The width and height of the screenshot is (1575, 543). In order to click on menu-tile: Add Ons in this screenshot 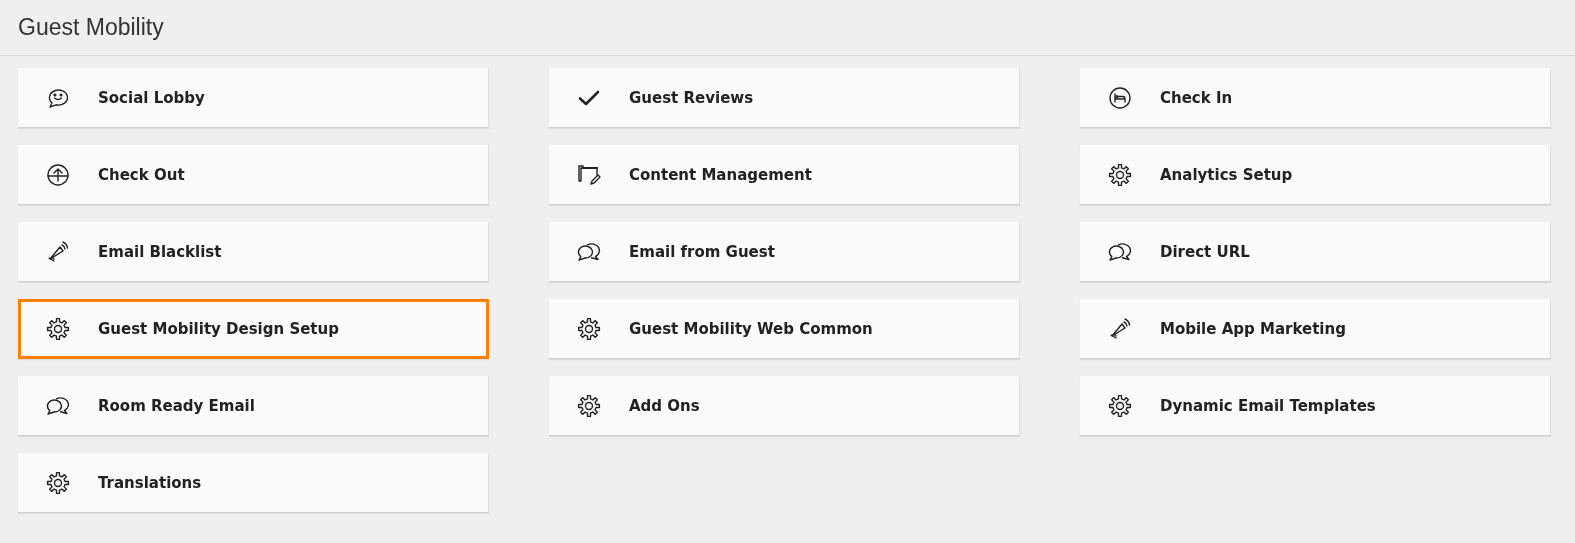, I will do `click(784, 406)`.